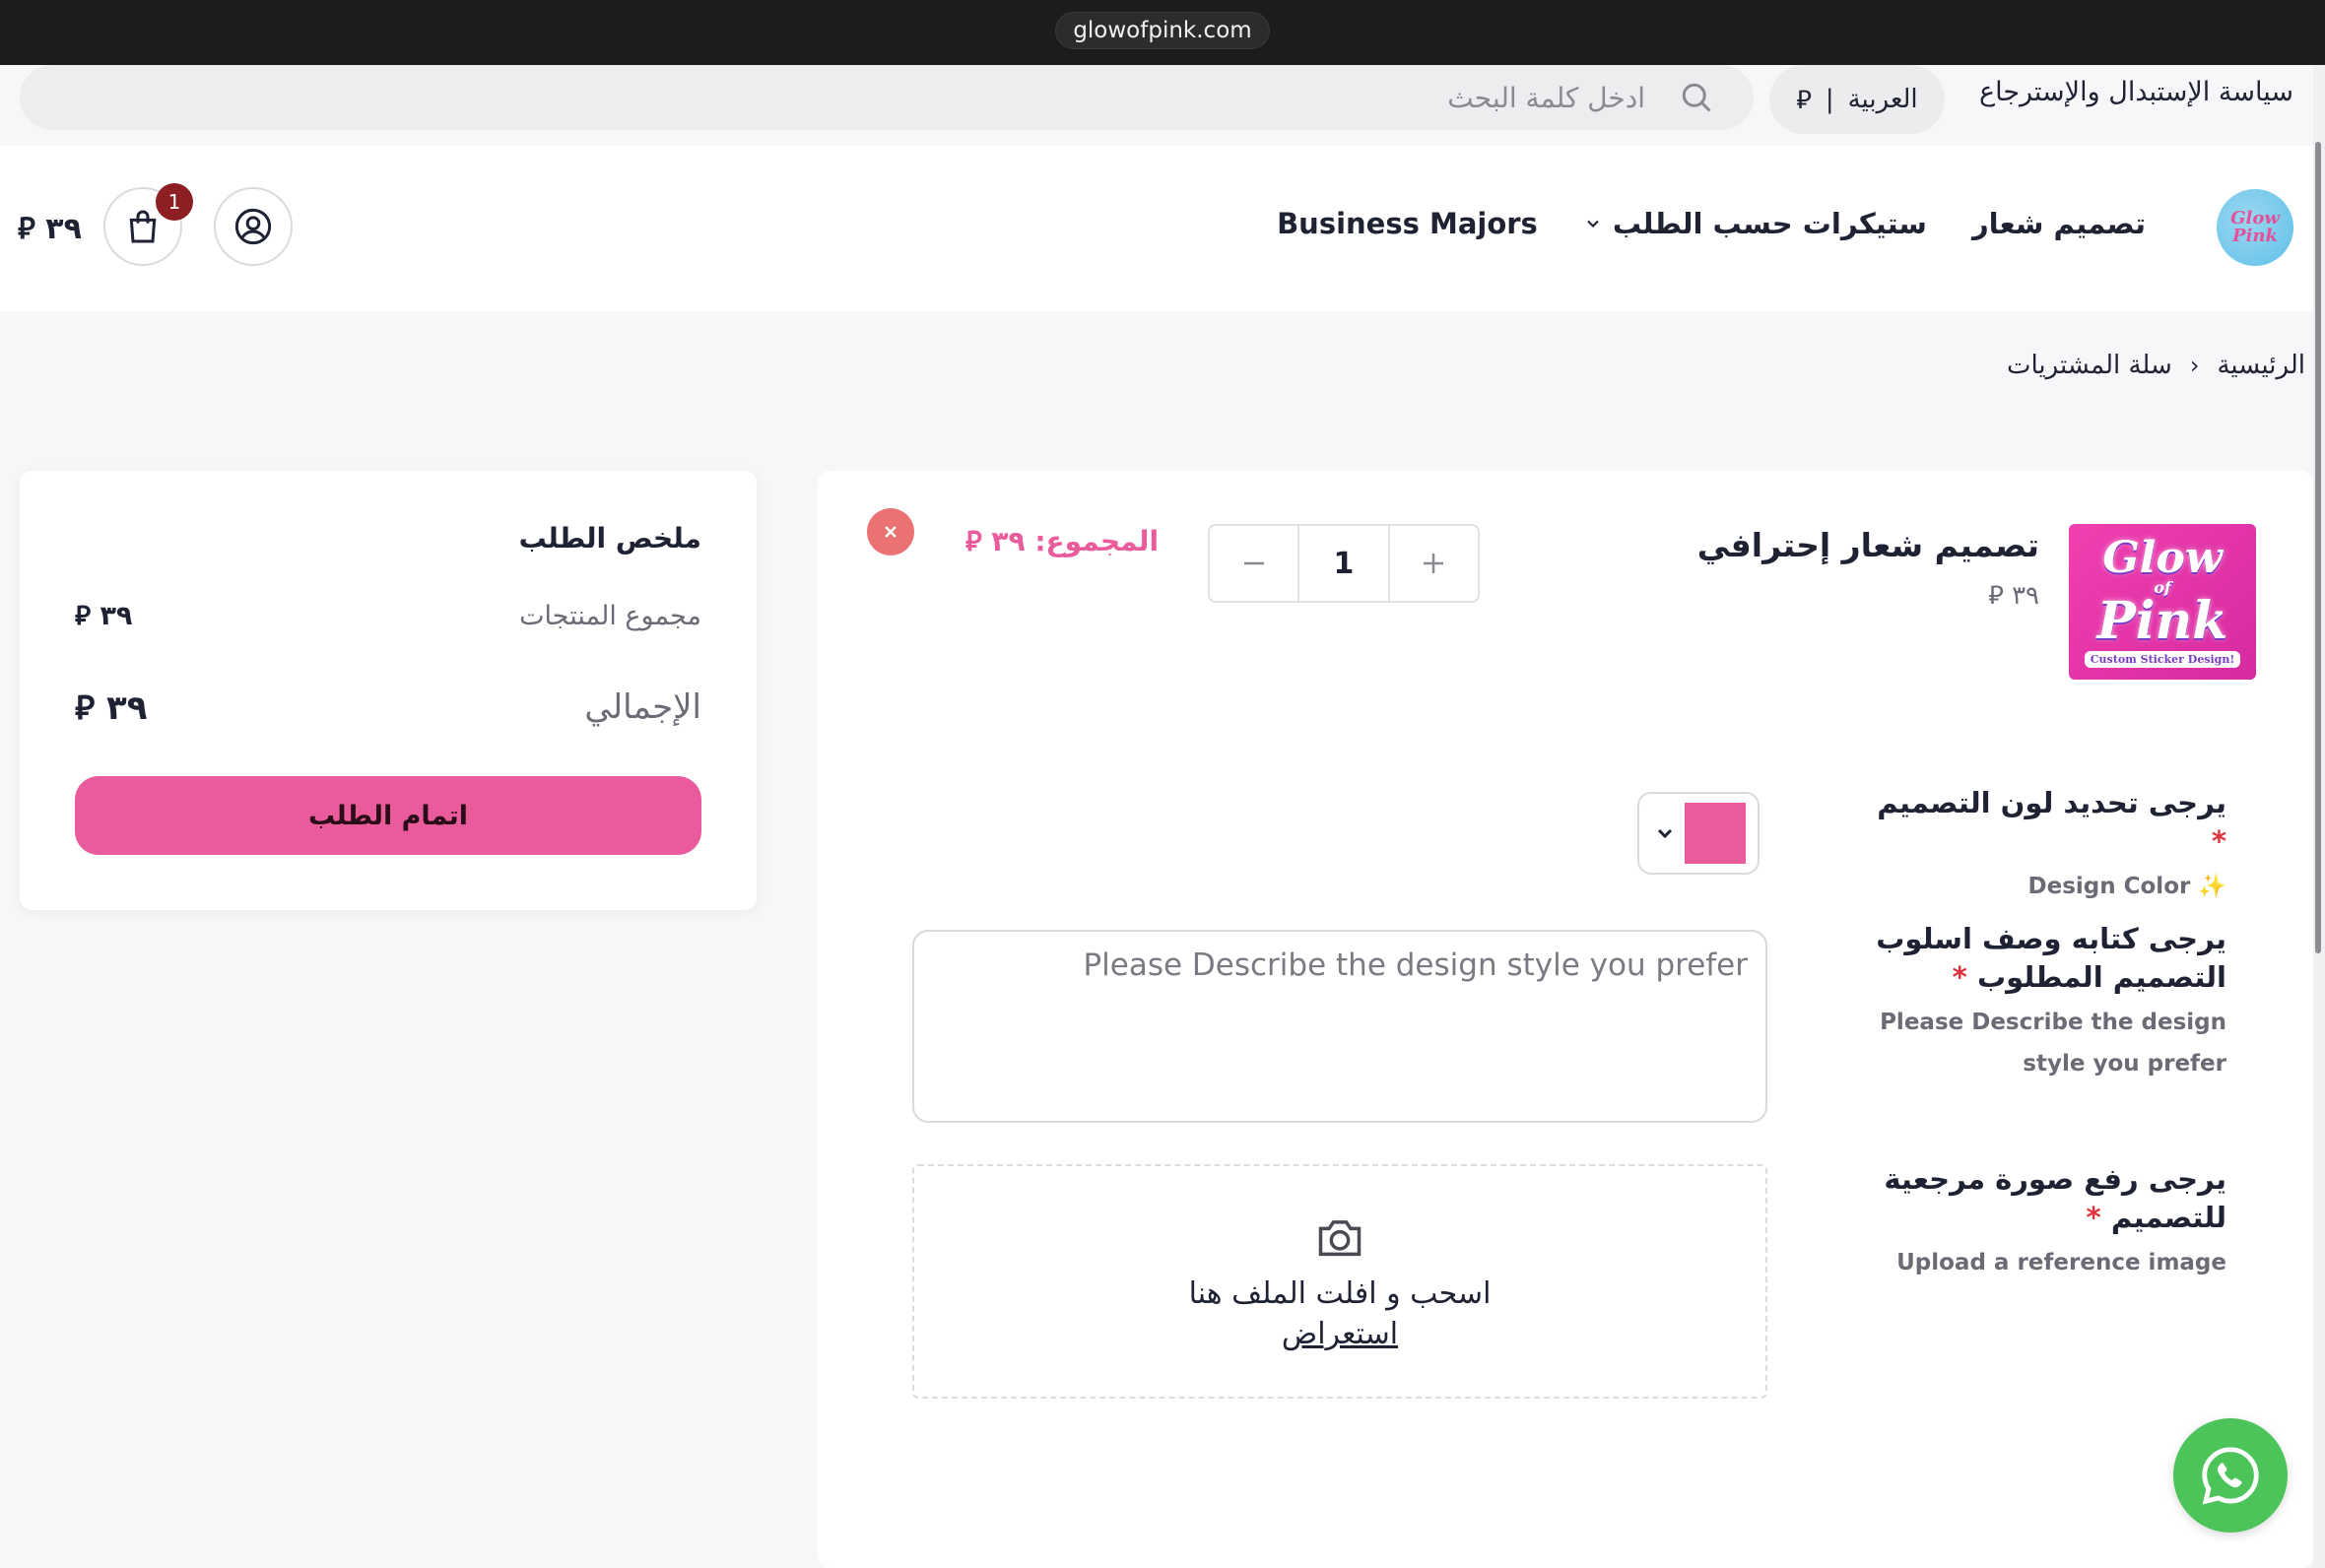 The image size is (2325, 1568). Describe the element at coordinates (1883, 100) in the screenshot. I see `language-label: العربية` at that location.